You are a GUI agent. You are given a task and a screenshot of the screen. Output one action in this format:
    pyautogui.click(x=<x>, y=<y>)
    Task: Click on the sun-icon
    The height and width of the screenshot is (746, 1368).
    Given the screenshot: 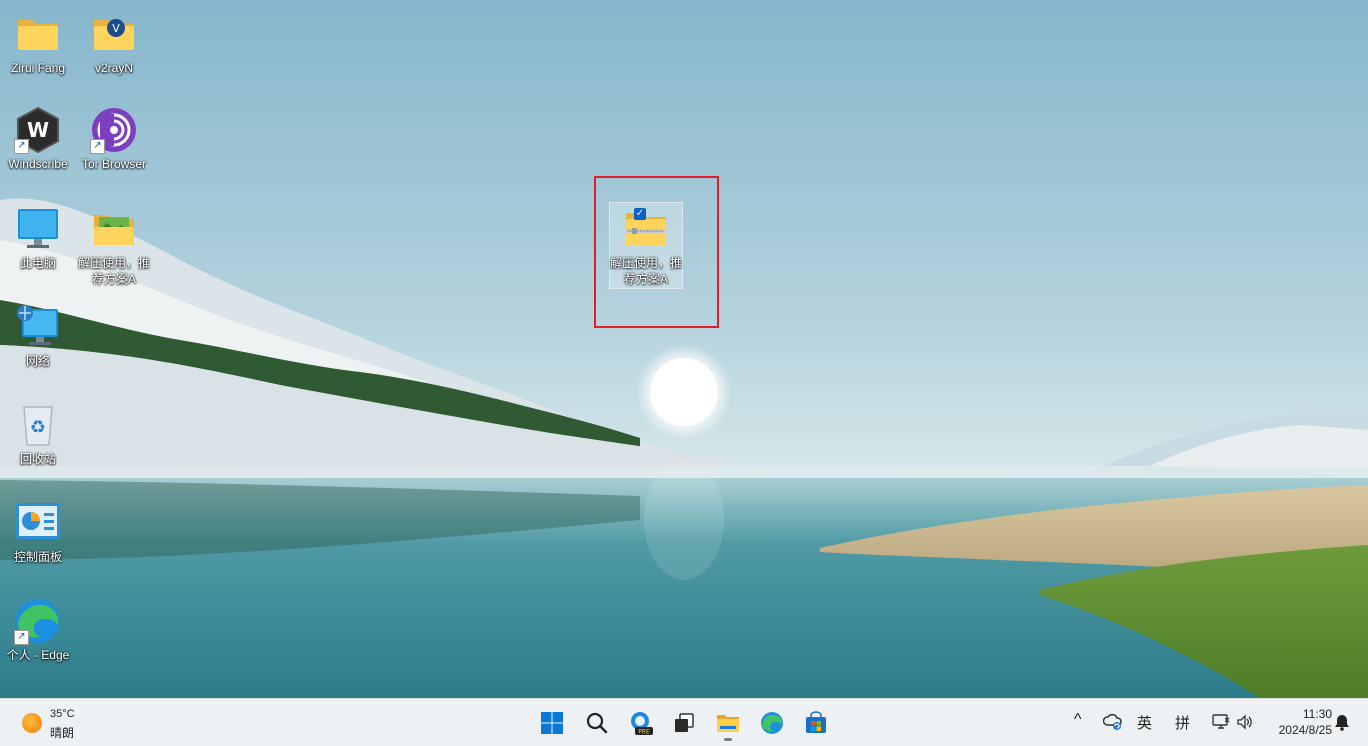 What is the action you would take?
    pyautogui.click(x=32, y=723)
    